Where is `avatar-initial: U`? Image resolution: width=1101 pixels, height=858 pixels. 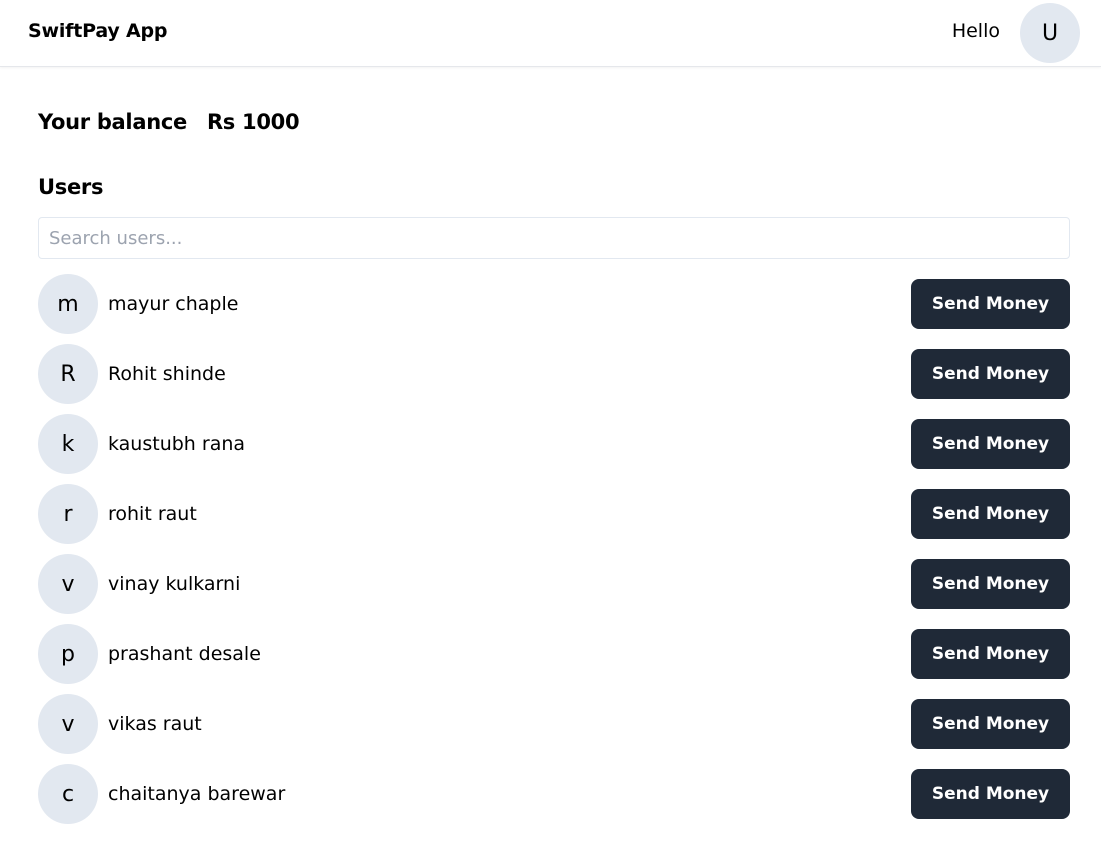 avatar-initial: U is located at coordinates (1050, 33).